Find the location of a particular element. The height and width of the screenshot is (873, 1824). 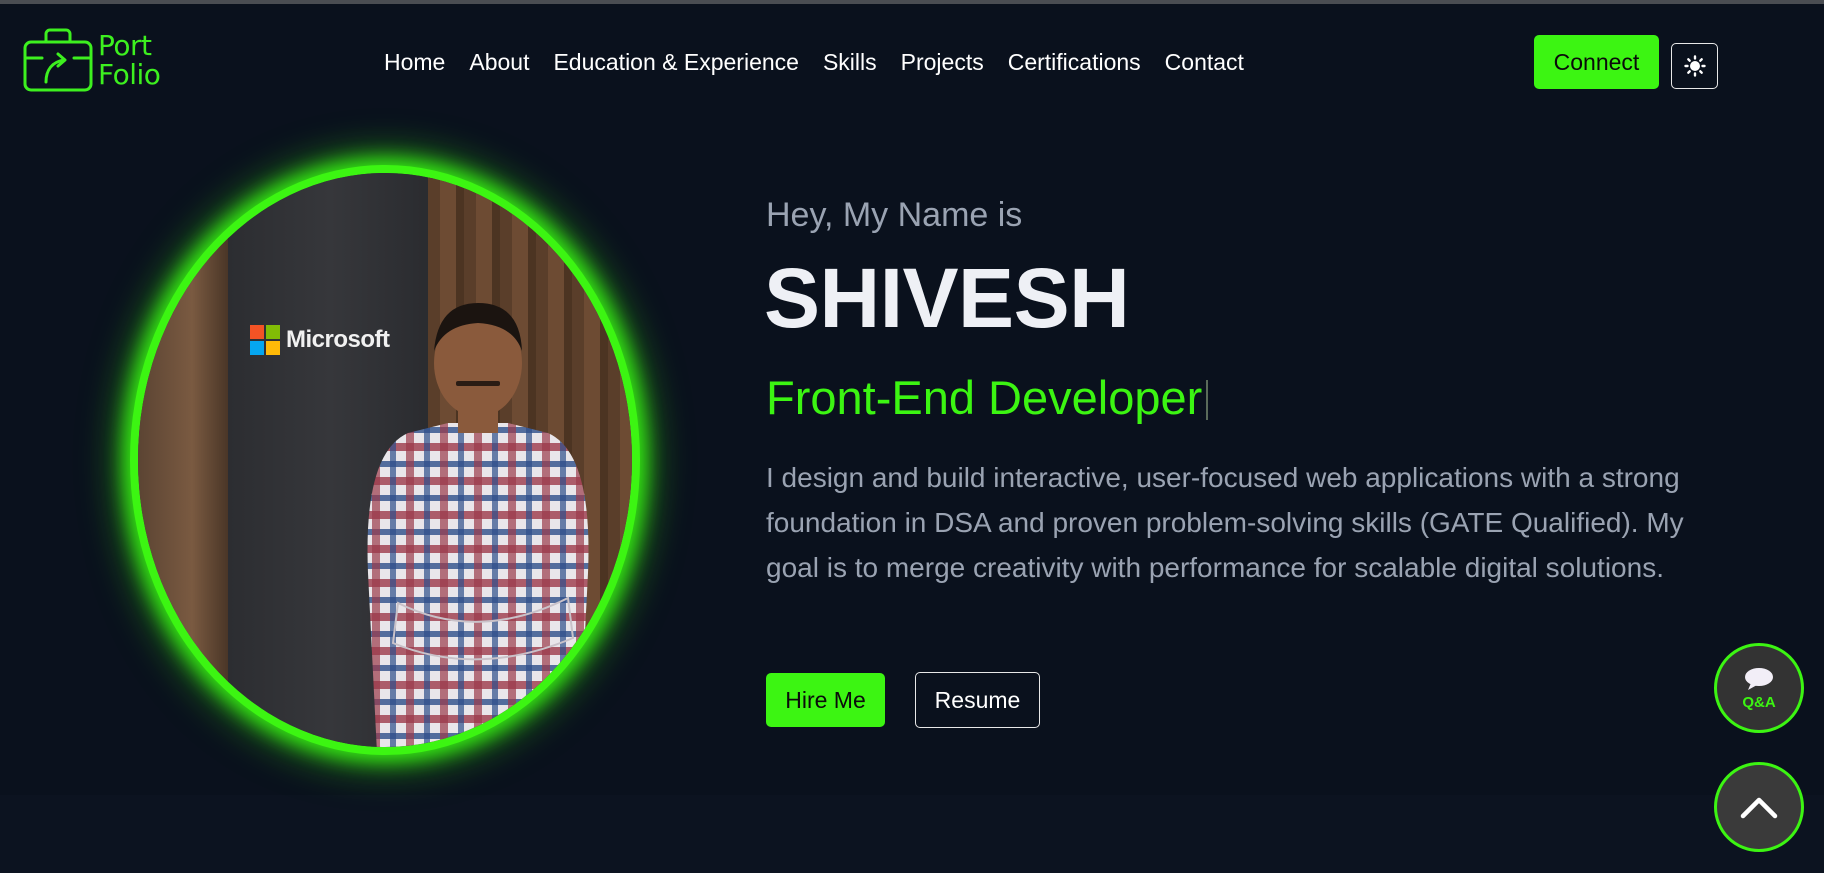

logo-text: Port Folio is located at coordinates (129, 60).